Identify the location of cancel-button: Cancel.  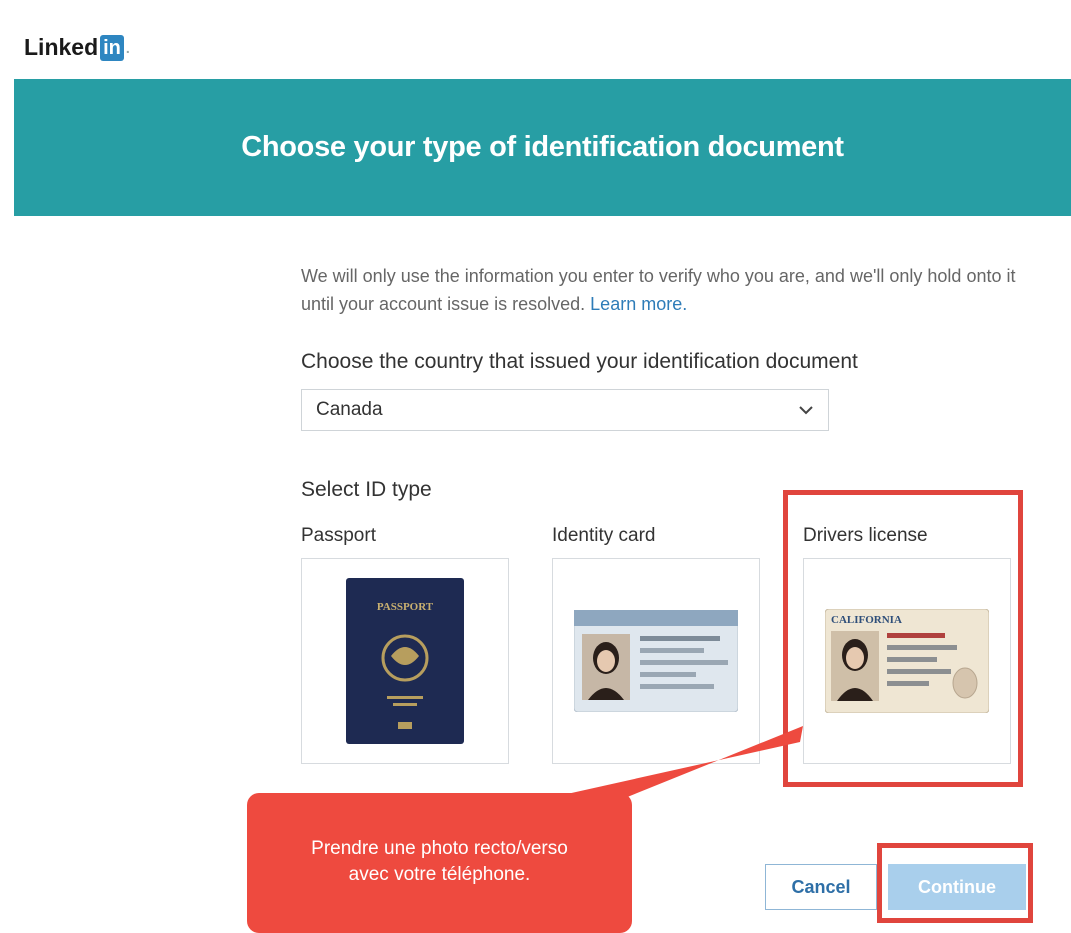
(821, 887).